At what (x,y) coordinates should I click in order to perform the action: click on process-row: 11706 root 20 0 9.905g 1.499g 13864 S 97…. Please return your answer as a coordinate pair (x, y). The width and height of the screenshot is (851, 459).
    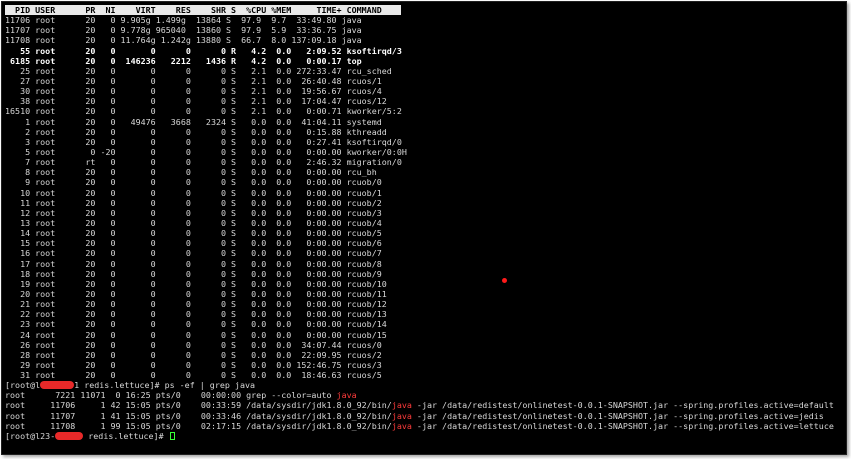
    Looking at the image, I should click on (183, 20).